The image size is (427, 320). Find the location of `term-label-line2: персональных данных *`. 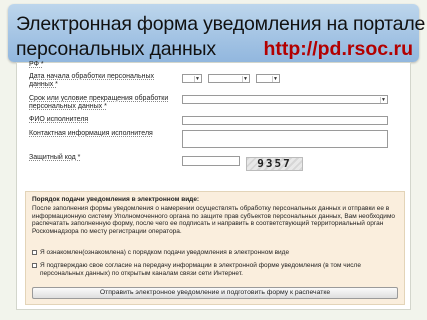

term-label-line2: персональных данных * is located at coordinates (68, 106).